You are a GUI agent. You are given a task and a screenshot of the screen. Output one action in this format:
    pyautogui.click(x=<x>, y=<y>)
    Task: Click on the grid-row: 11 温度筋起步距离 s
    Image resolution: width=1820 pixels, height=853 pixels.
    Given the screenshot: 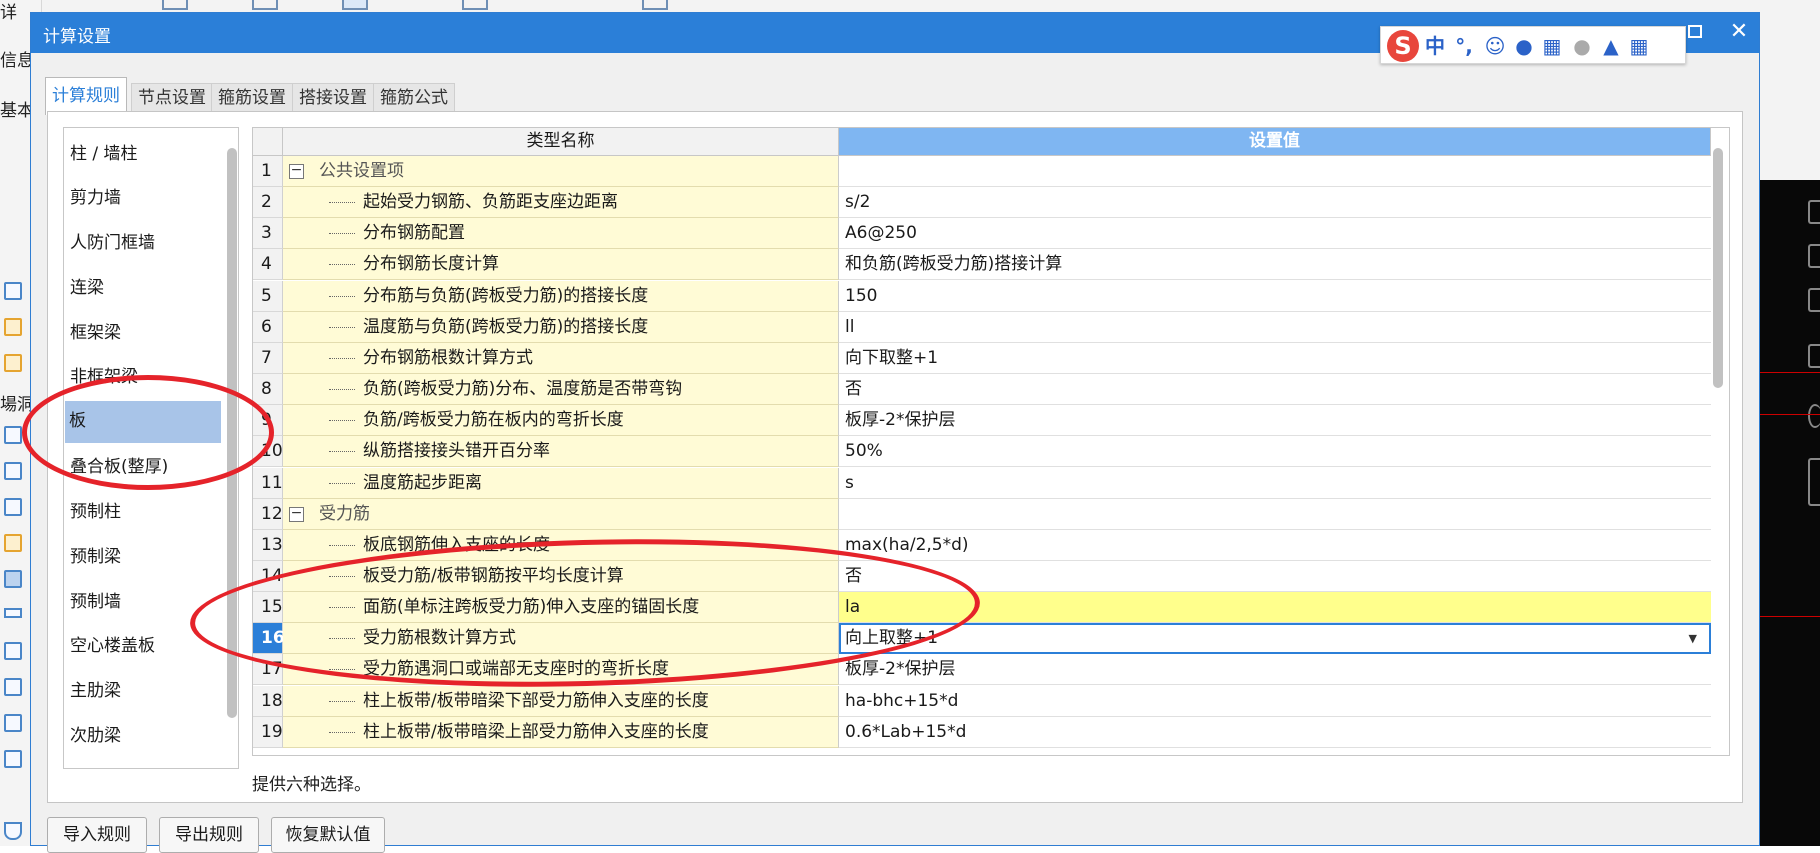 What is the action you would take?
    pyautogui.click(x=982, y=483)
    